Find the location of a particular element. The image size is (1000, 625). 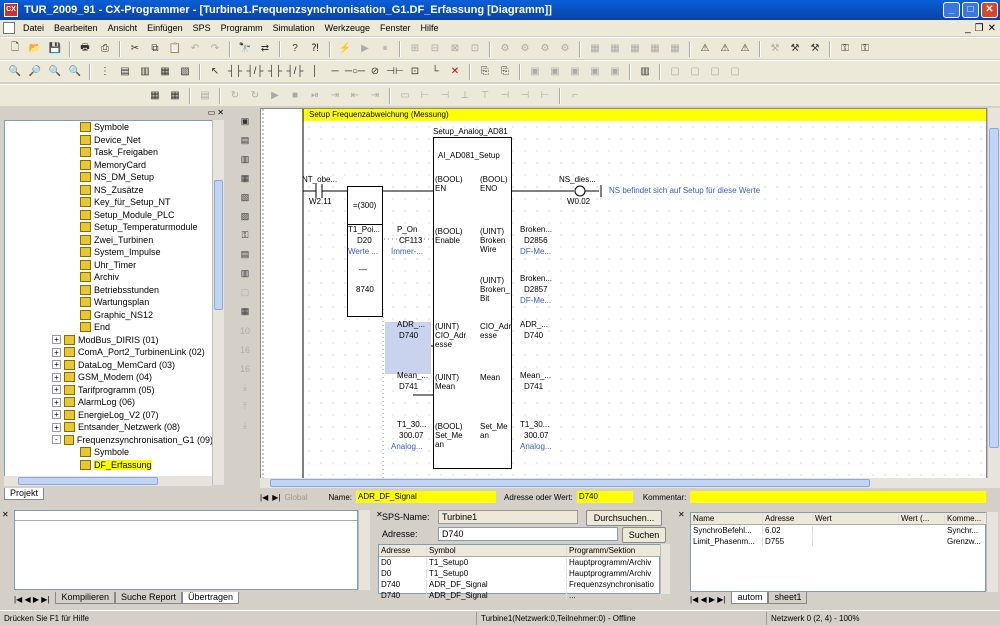

table-row: D0 T1_Setup0 Hauptprogramm/Archiv is located at coordinates (520, 562).